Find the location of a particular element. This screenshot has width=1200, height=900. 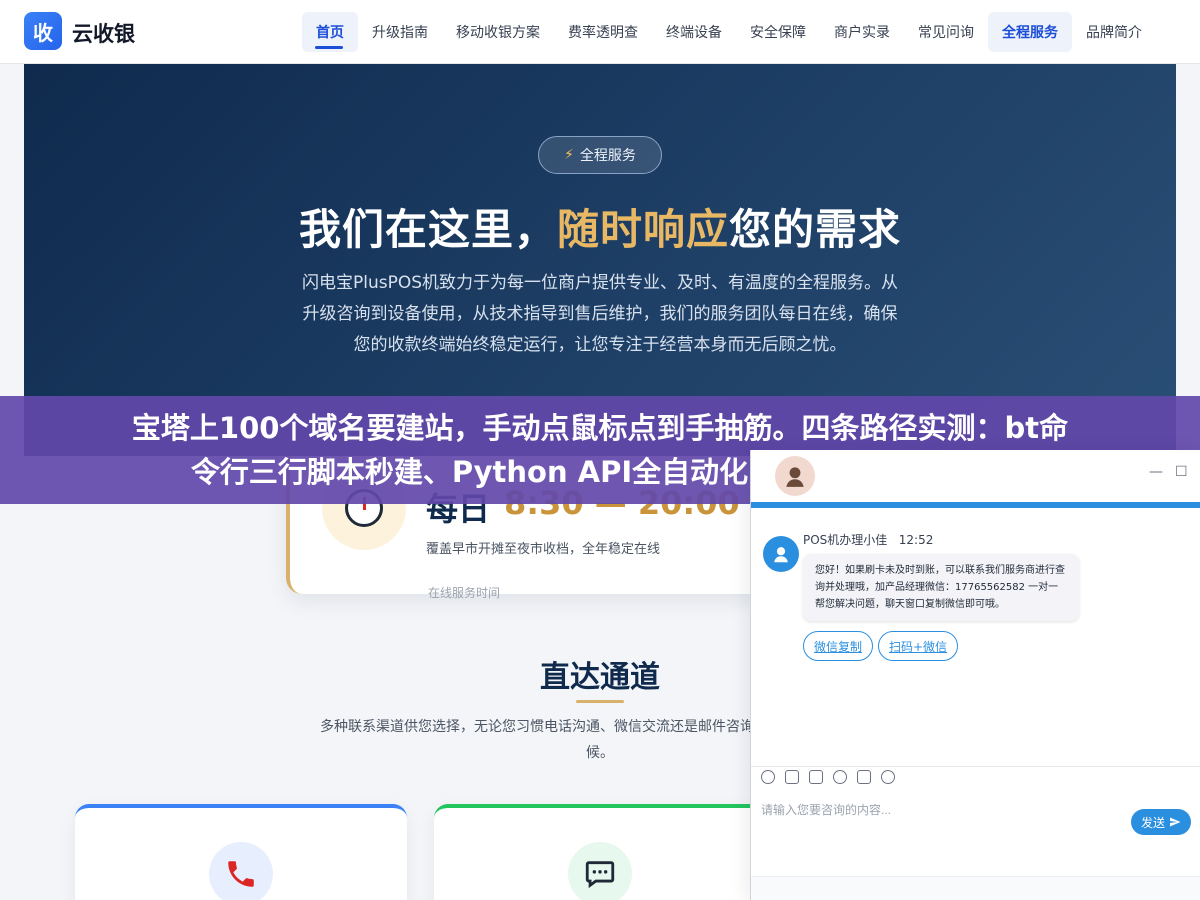

phone-channel-card is located at coordinates (241, 852).